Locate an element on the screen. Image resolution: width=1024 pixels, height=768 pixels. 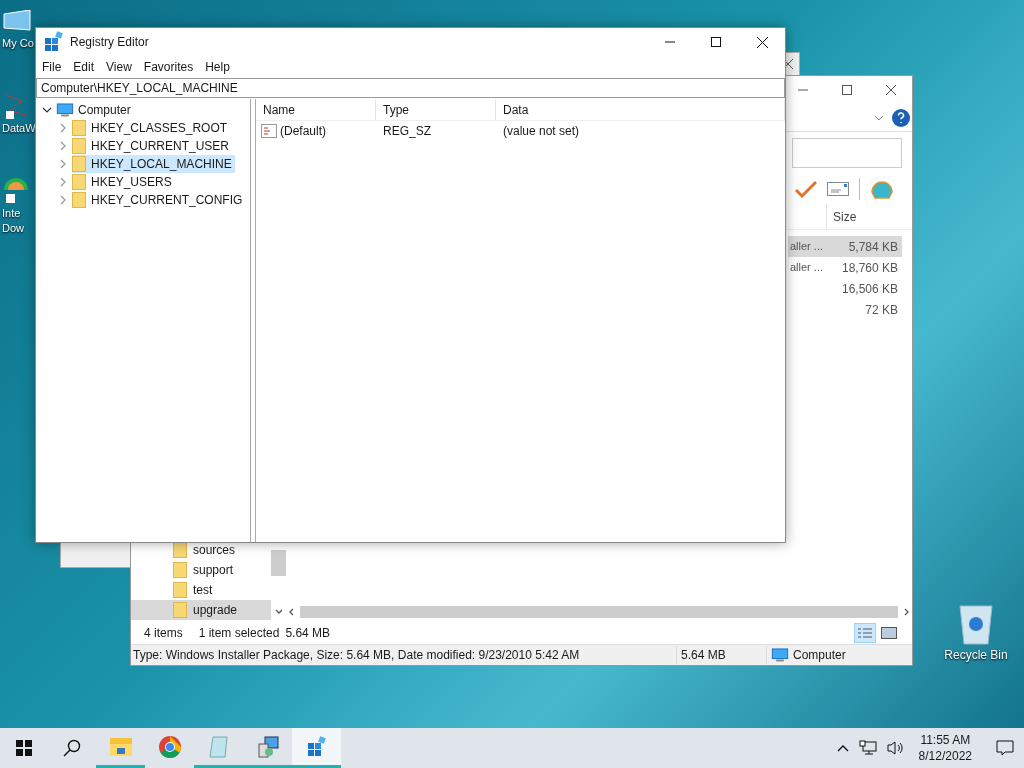
taskbar-app-button is located at coordinates (316, 748).